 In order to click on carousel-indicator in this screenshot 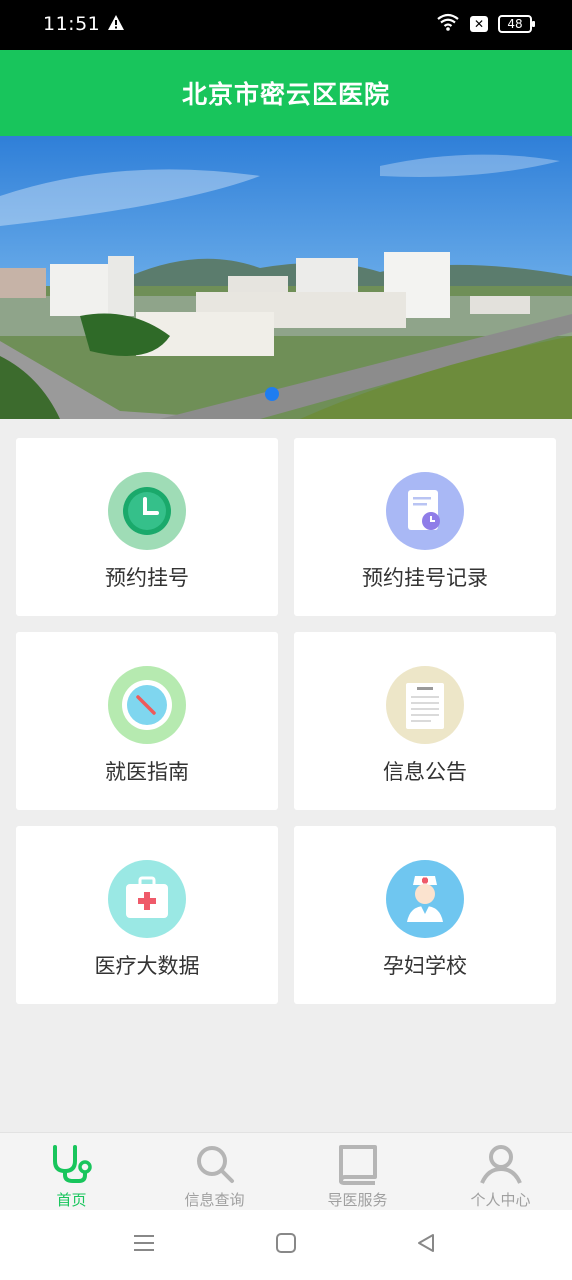, I will do `click(272, 394)`.